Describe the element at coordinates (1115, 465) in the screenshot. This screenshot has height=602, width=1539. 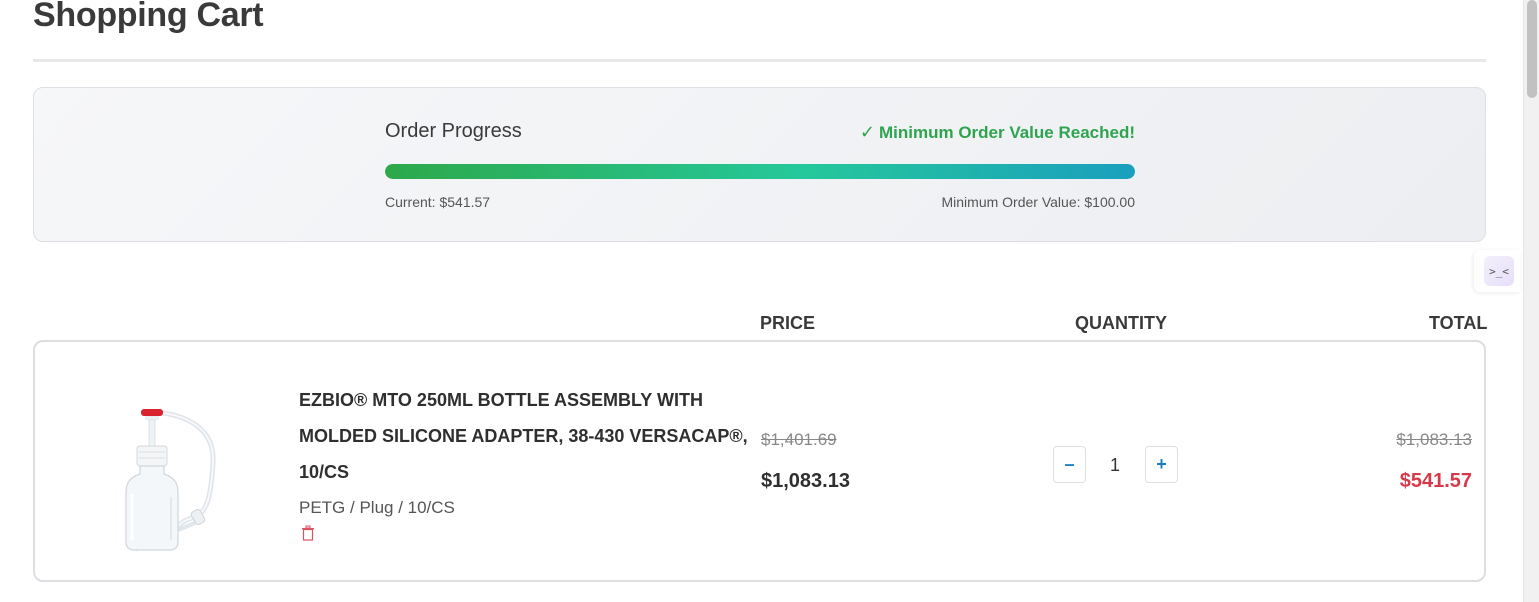
I see `quantity-value: 1` at that location.